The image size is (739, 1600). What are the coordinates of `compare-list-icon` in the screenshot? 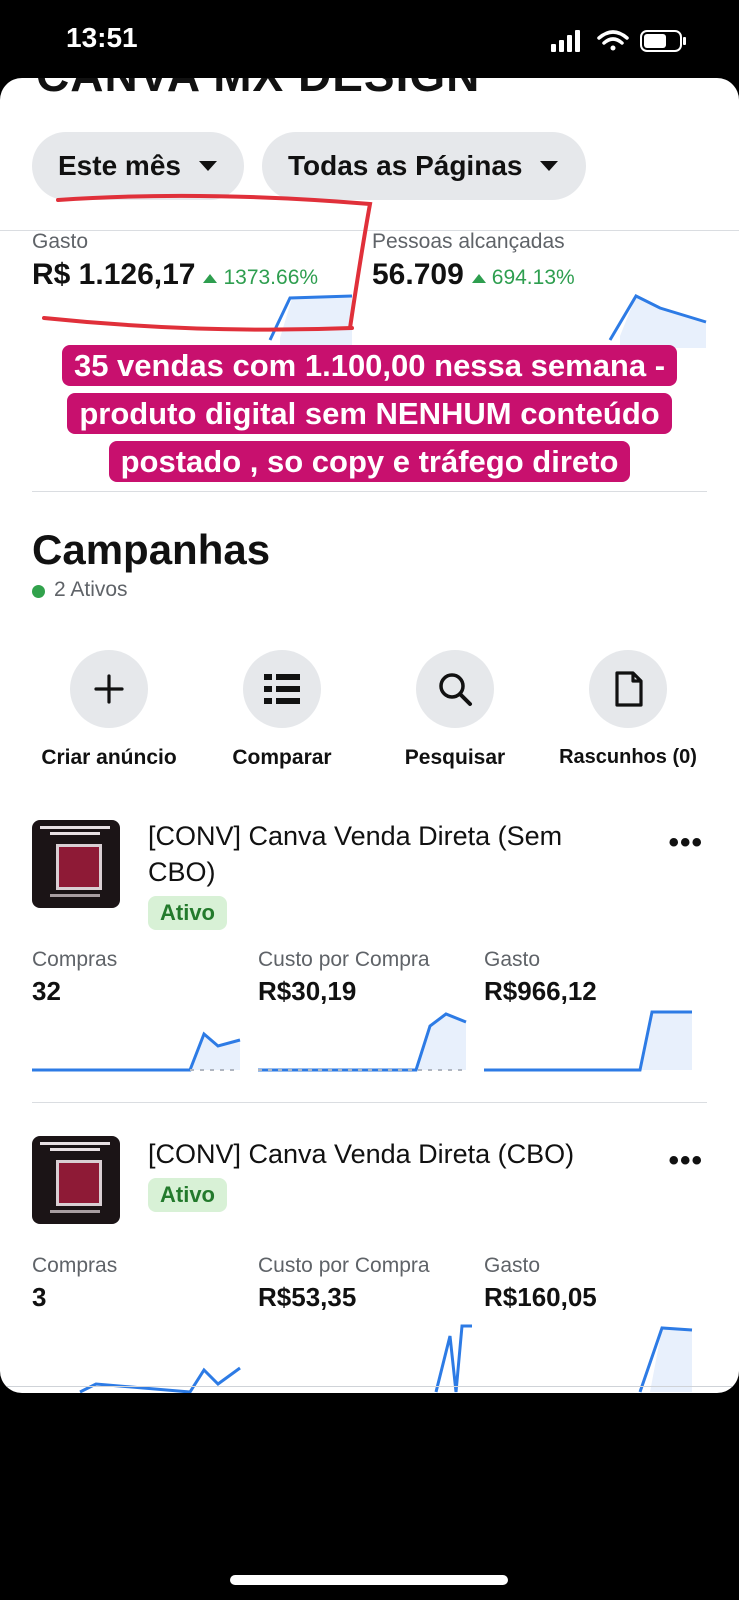 It's located at (282, 689).